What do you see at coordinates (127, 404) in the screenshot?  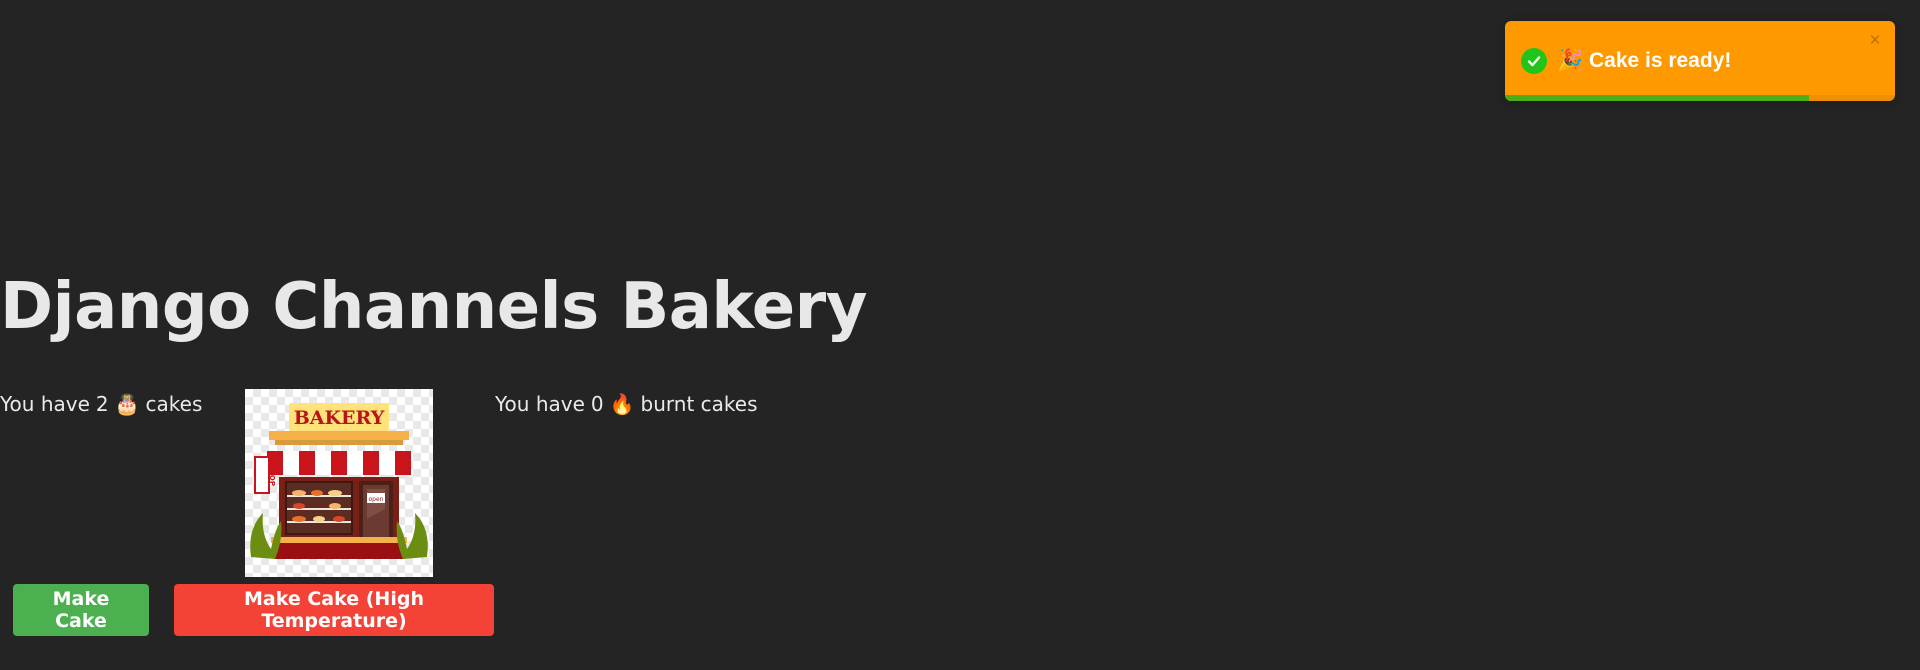 I see `cake-icon: 🎂` at bounding box center [127, 404].